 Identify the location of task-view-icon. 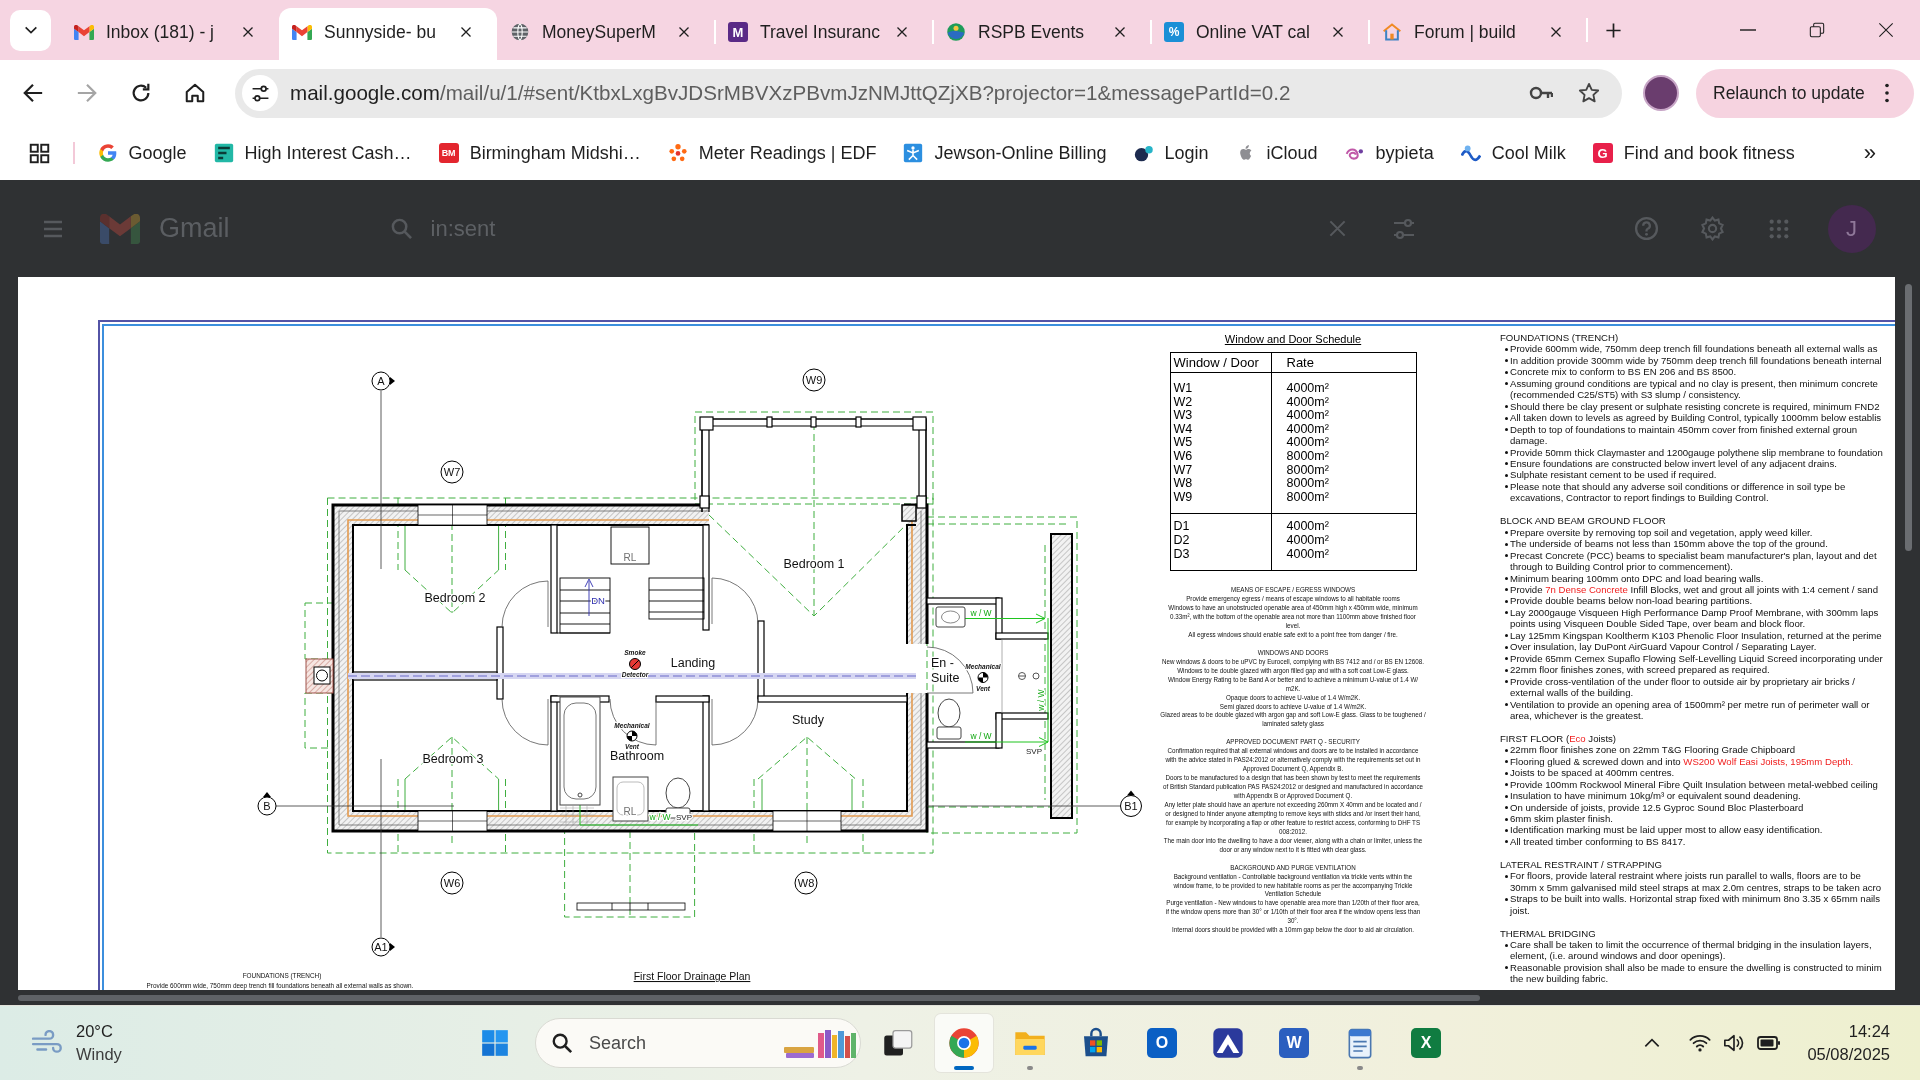
(898, 1043).